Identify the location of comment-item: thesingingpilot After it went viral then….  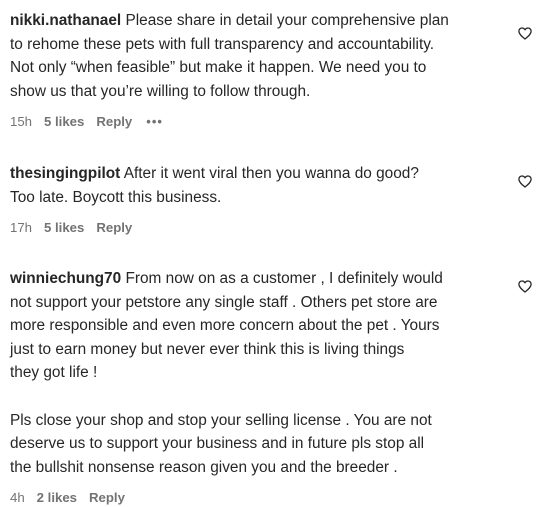
(260, 199).